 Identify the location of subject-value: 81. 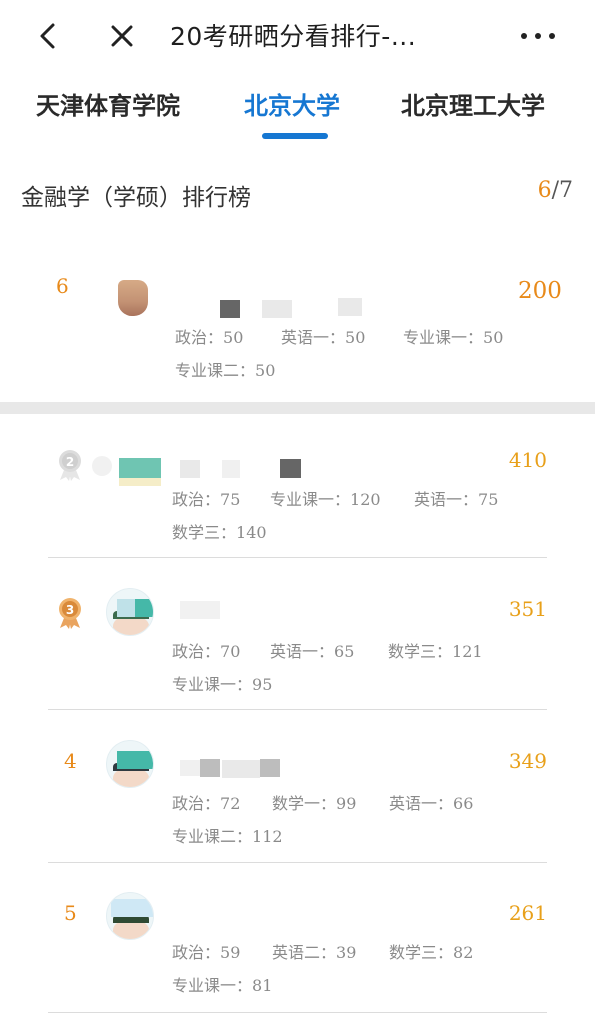
(262, 985).